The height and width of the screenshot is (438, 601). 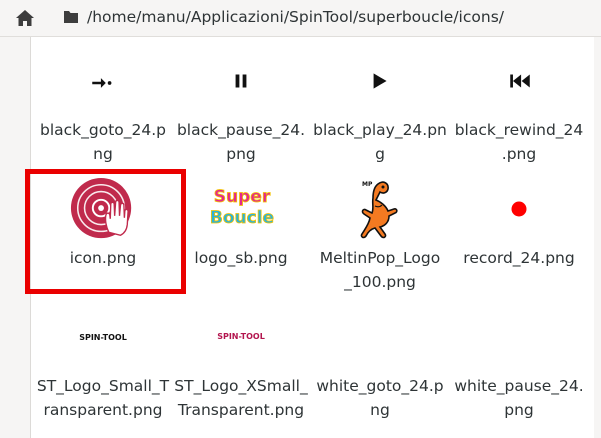 What do you see at coordinates (519, 258) in the screenshot?
I see `file-label: record_24.png` at bounding box center [519, 258].